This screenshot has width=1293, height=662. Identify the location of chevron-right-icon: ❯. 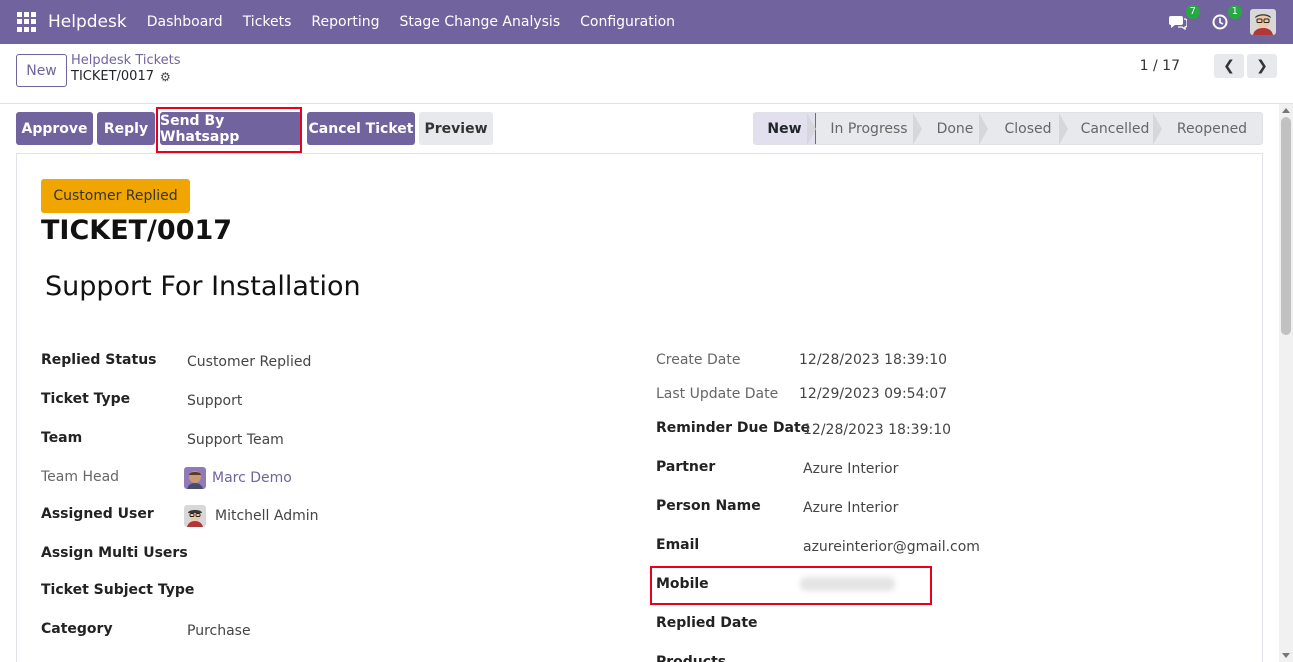
(1262, 66).